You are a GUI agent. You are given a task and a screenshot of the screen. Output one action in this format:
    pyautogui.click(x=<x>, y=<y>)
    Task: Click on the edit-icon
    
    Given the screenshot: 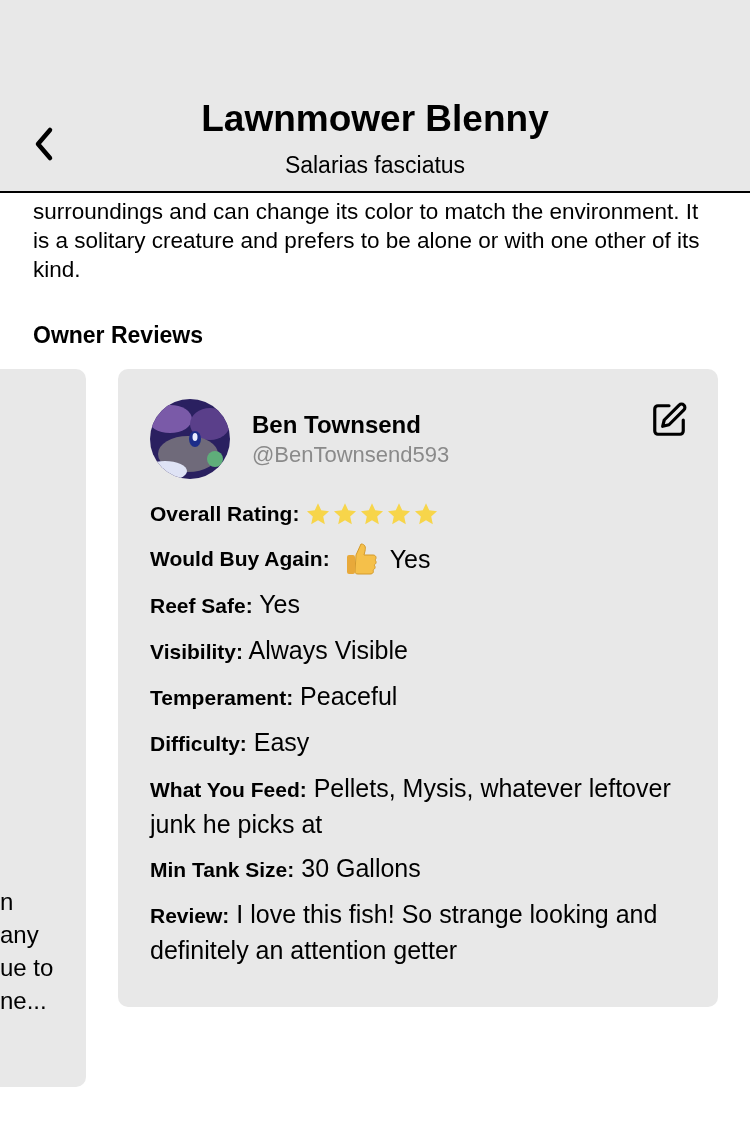 What is the action you would take?
    pyautogui.click(x=669, y=420)
    